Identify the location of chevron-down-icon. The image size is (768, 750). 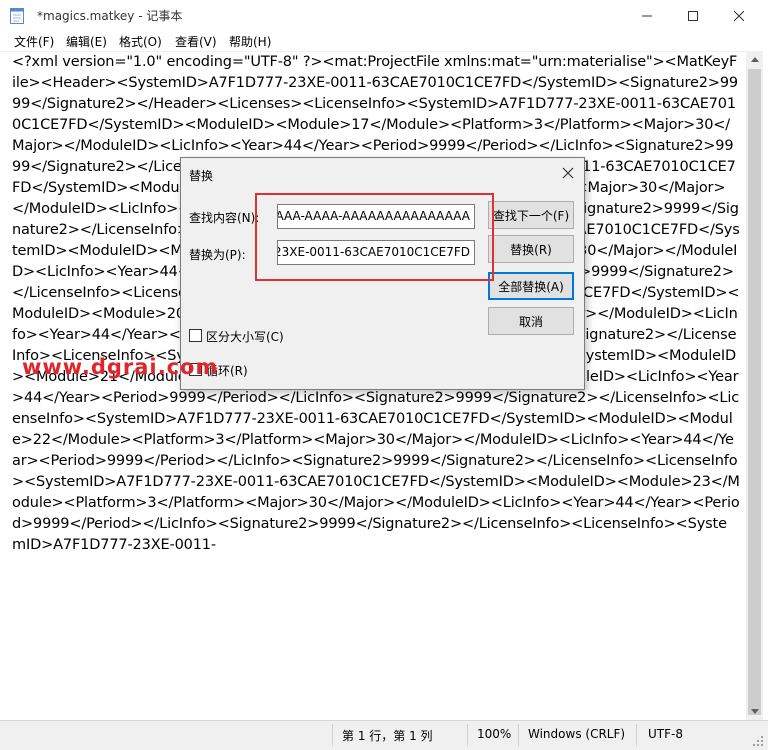
(754, 711).